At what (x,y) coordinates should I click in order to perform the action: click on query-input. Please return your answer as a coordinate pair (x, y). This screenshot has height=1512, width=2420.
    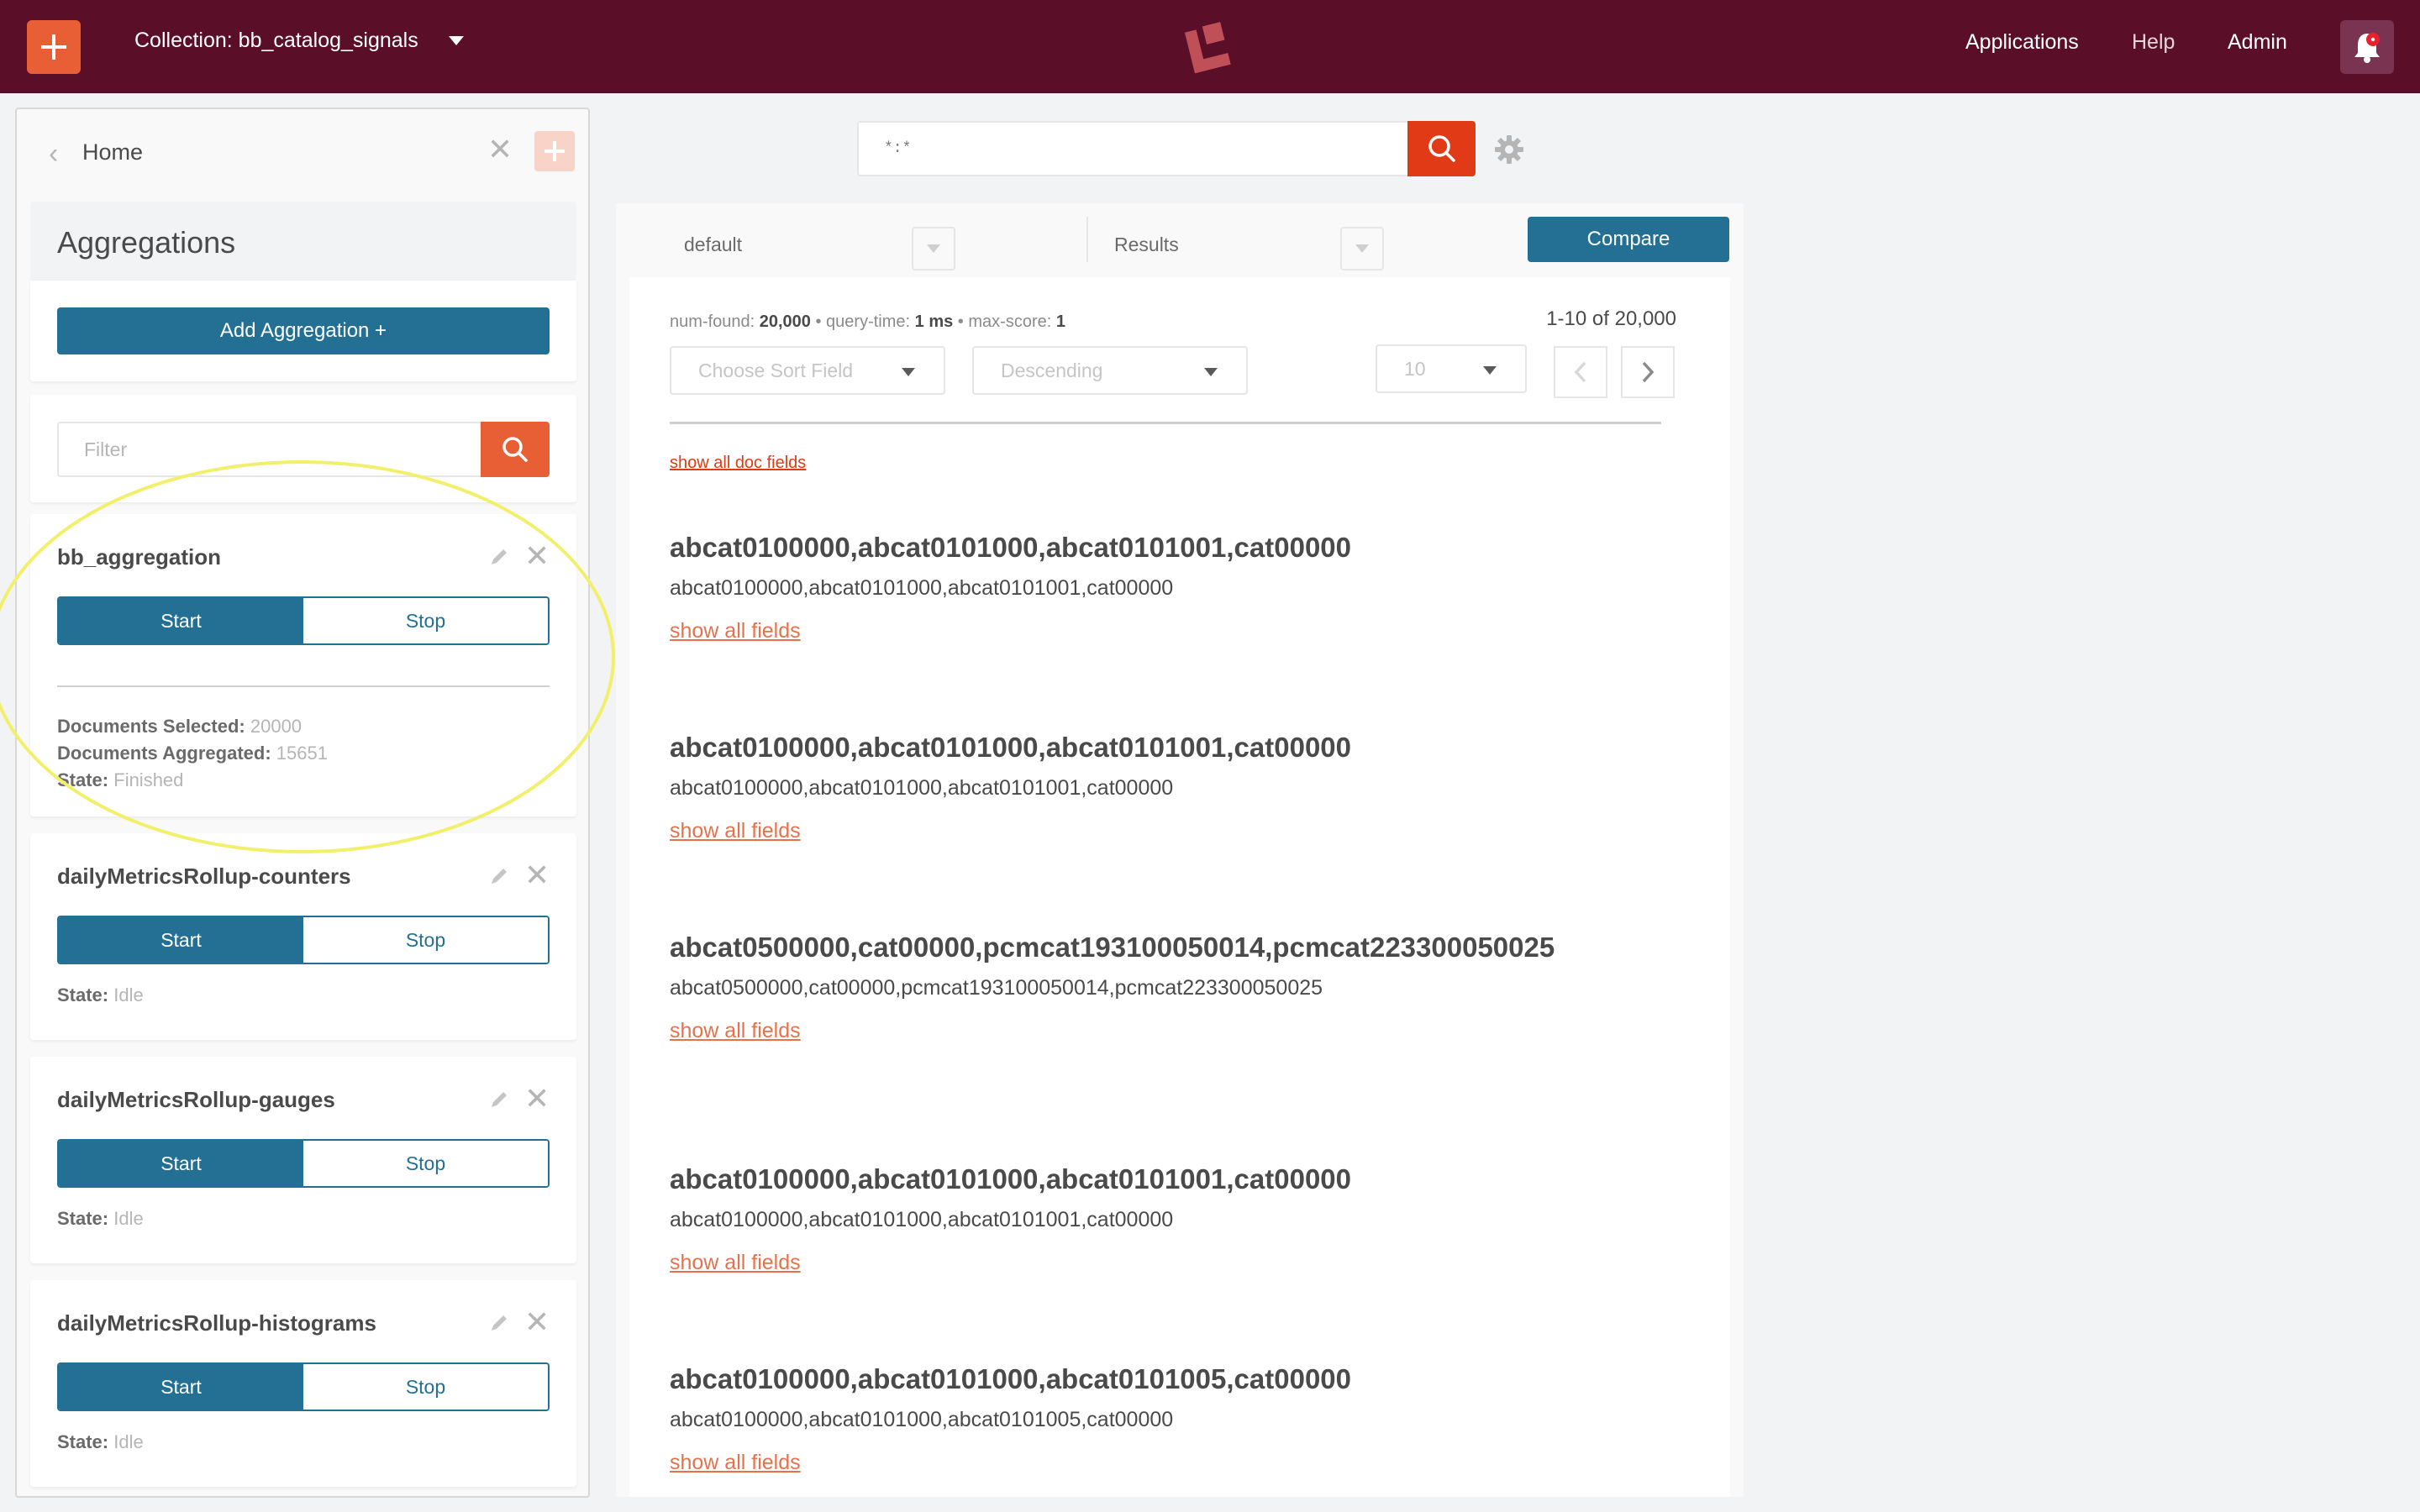
    Looking at the image, I should click on (1133, 148).